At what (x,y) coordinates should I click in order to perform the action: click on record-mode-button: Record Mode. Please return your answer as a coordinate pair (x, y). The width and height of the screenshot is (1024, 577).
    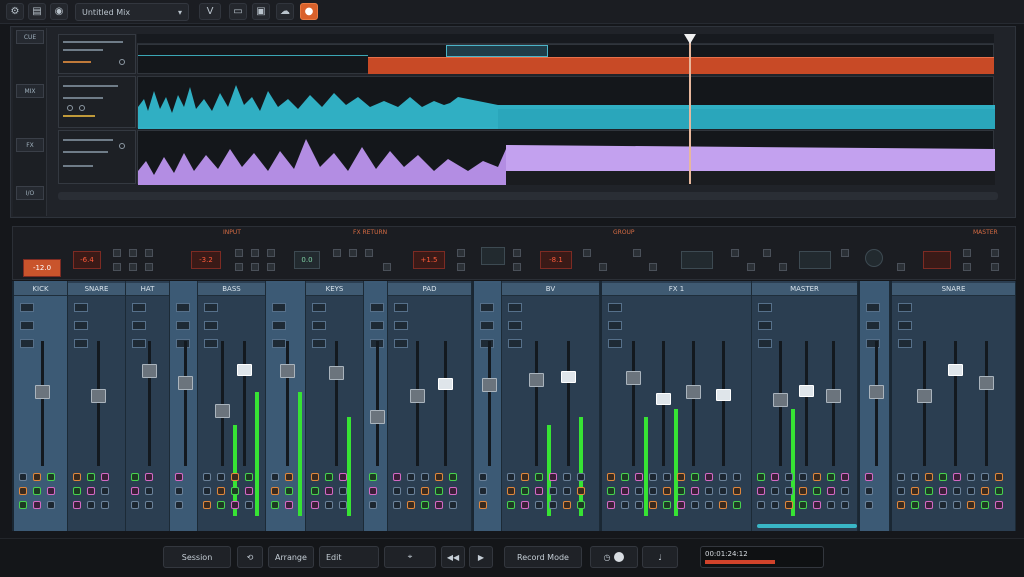
    Looking at the image, I should click on (543, 557).